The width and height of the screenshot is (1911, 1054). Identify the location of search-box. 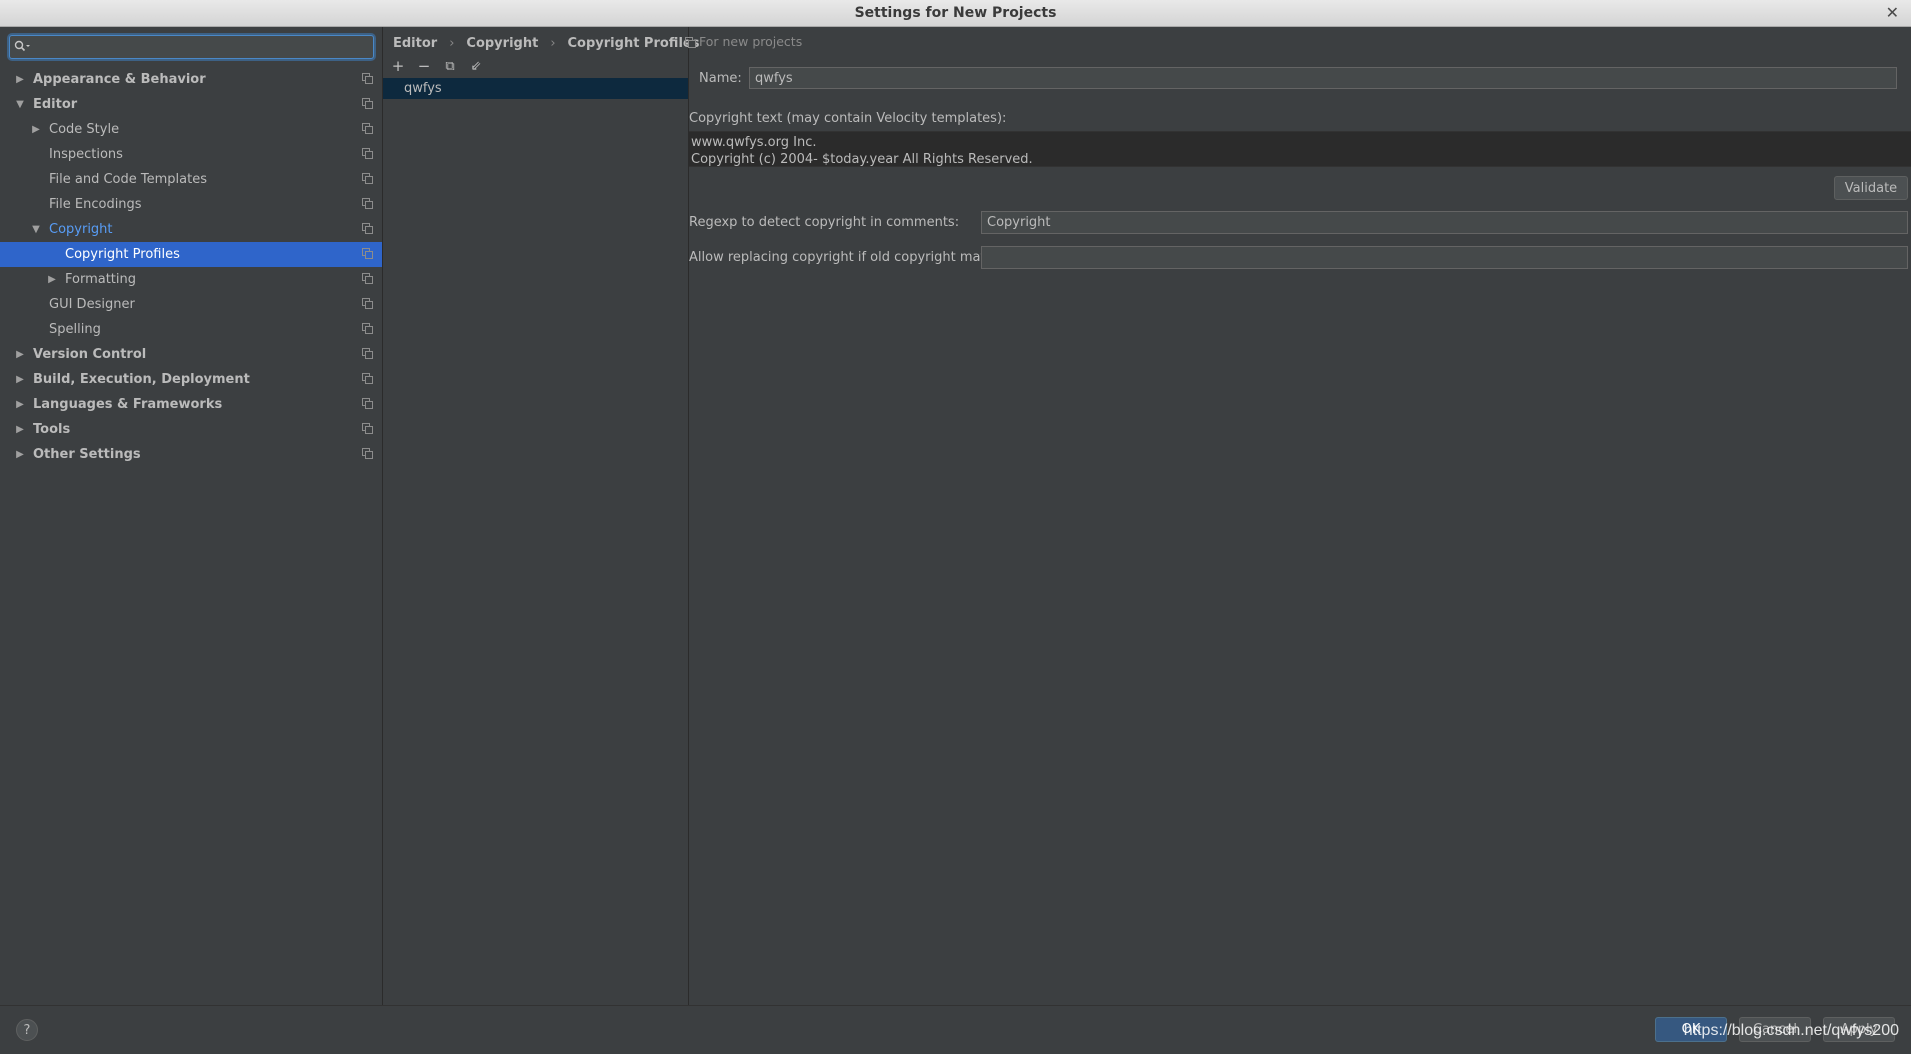
(191, 47).